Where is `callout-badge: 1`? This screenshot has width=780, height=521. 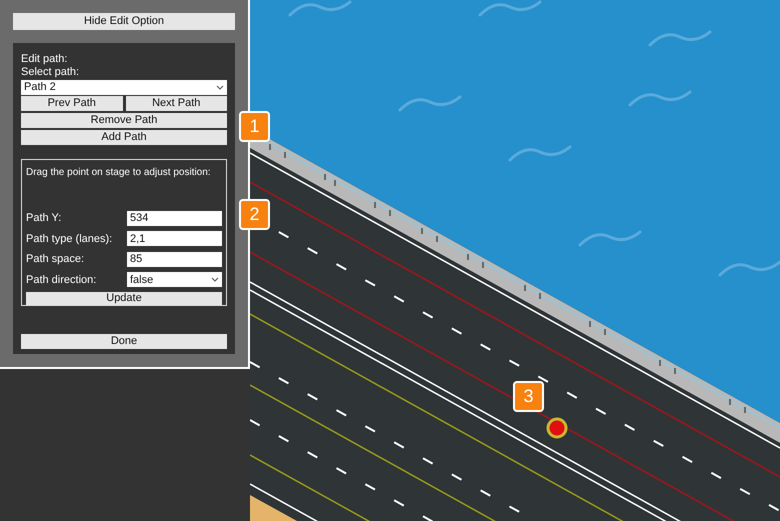
callout-badge: 1 is located at coordinates (254, 126).